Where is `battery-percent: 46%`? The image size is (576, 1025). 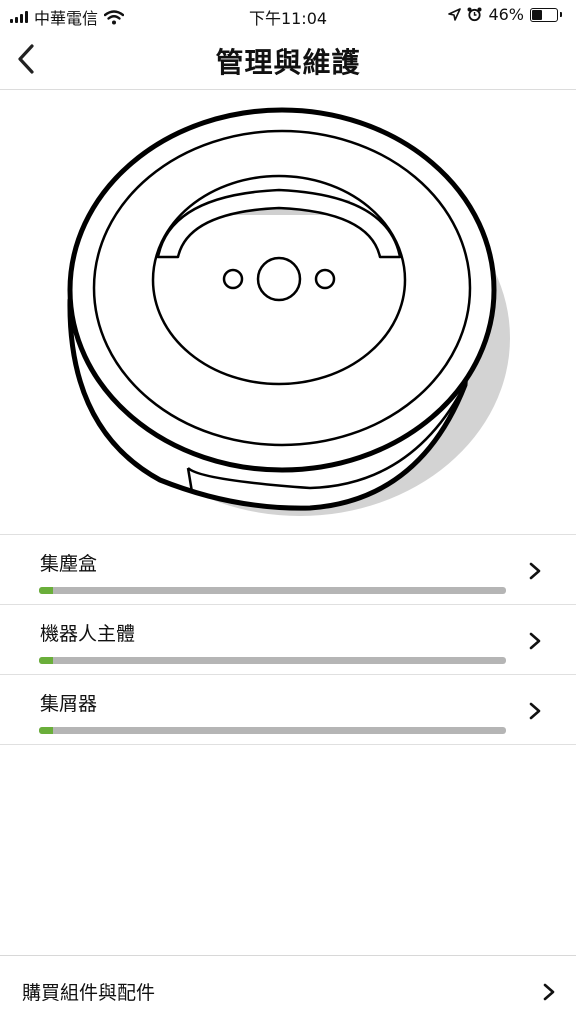
battery-percent: 46% is located at coordinates (506, 14).